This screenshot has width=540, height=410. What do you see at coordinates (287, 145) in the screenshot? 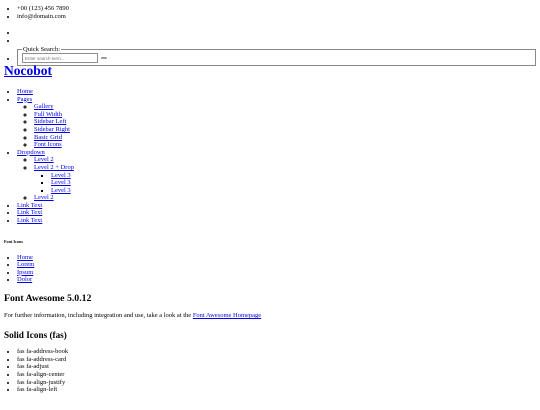
I see `submenu-item: Font Icons` at bounding box center [287, 145].